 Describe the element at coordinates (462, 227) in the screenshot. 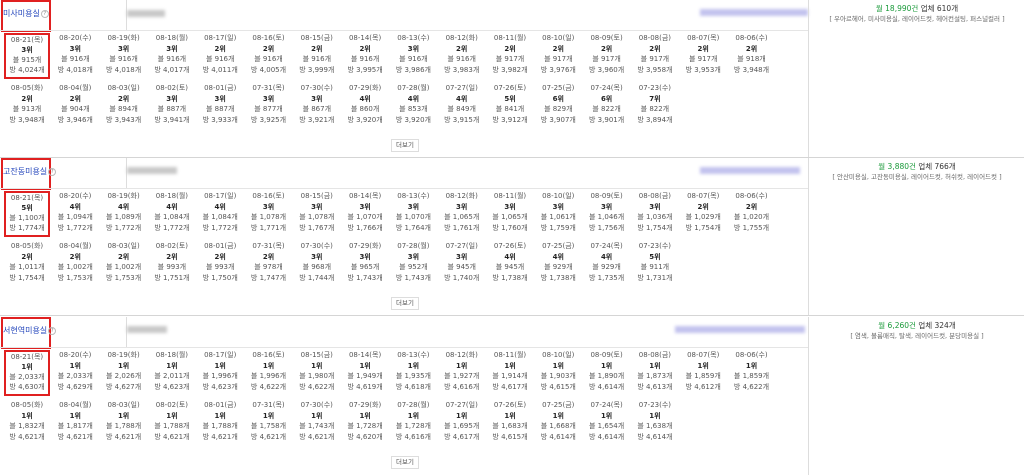

I see `cafe-count: 방 1,761개` at that location.